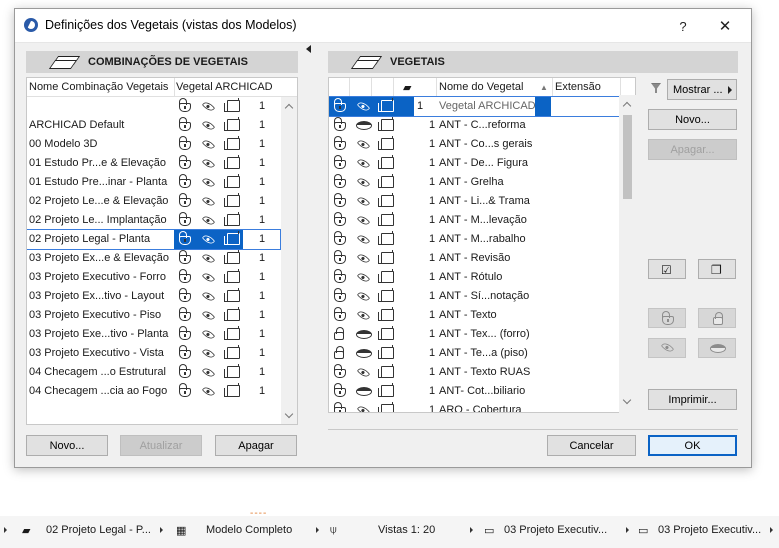  I want to click on col-extension: Extensão, so click(578, 87).